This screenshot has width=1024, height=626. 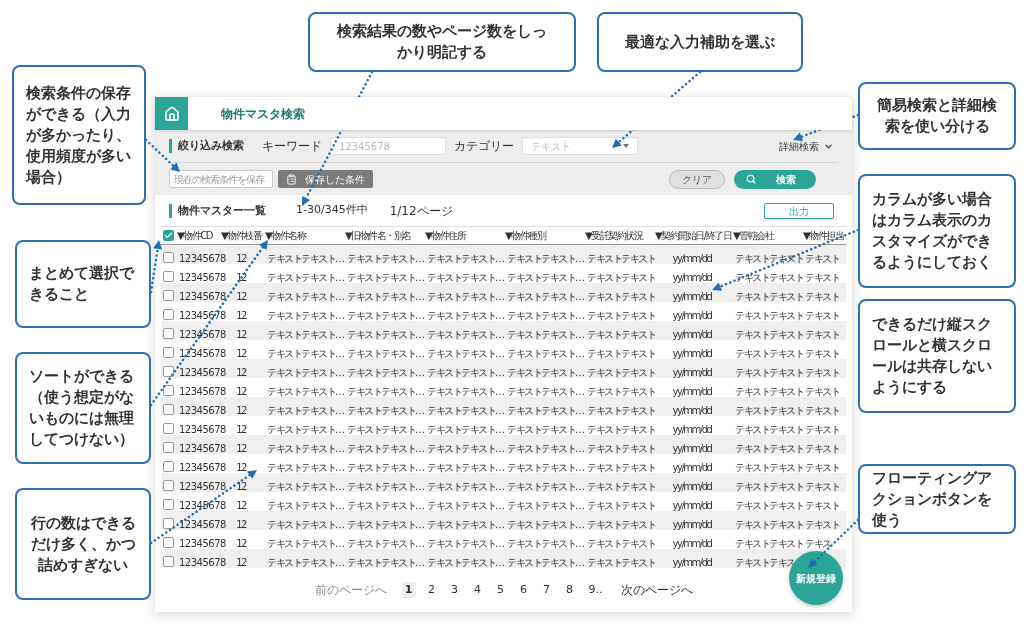 I want to click on keyword-field: 12345678, so click(x=388, y=146).